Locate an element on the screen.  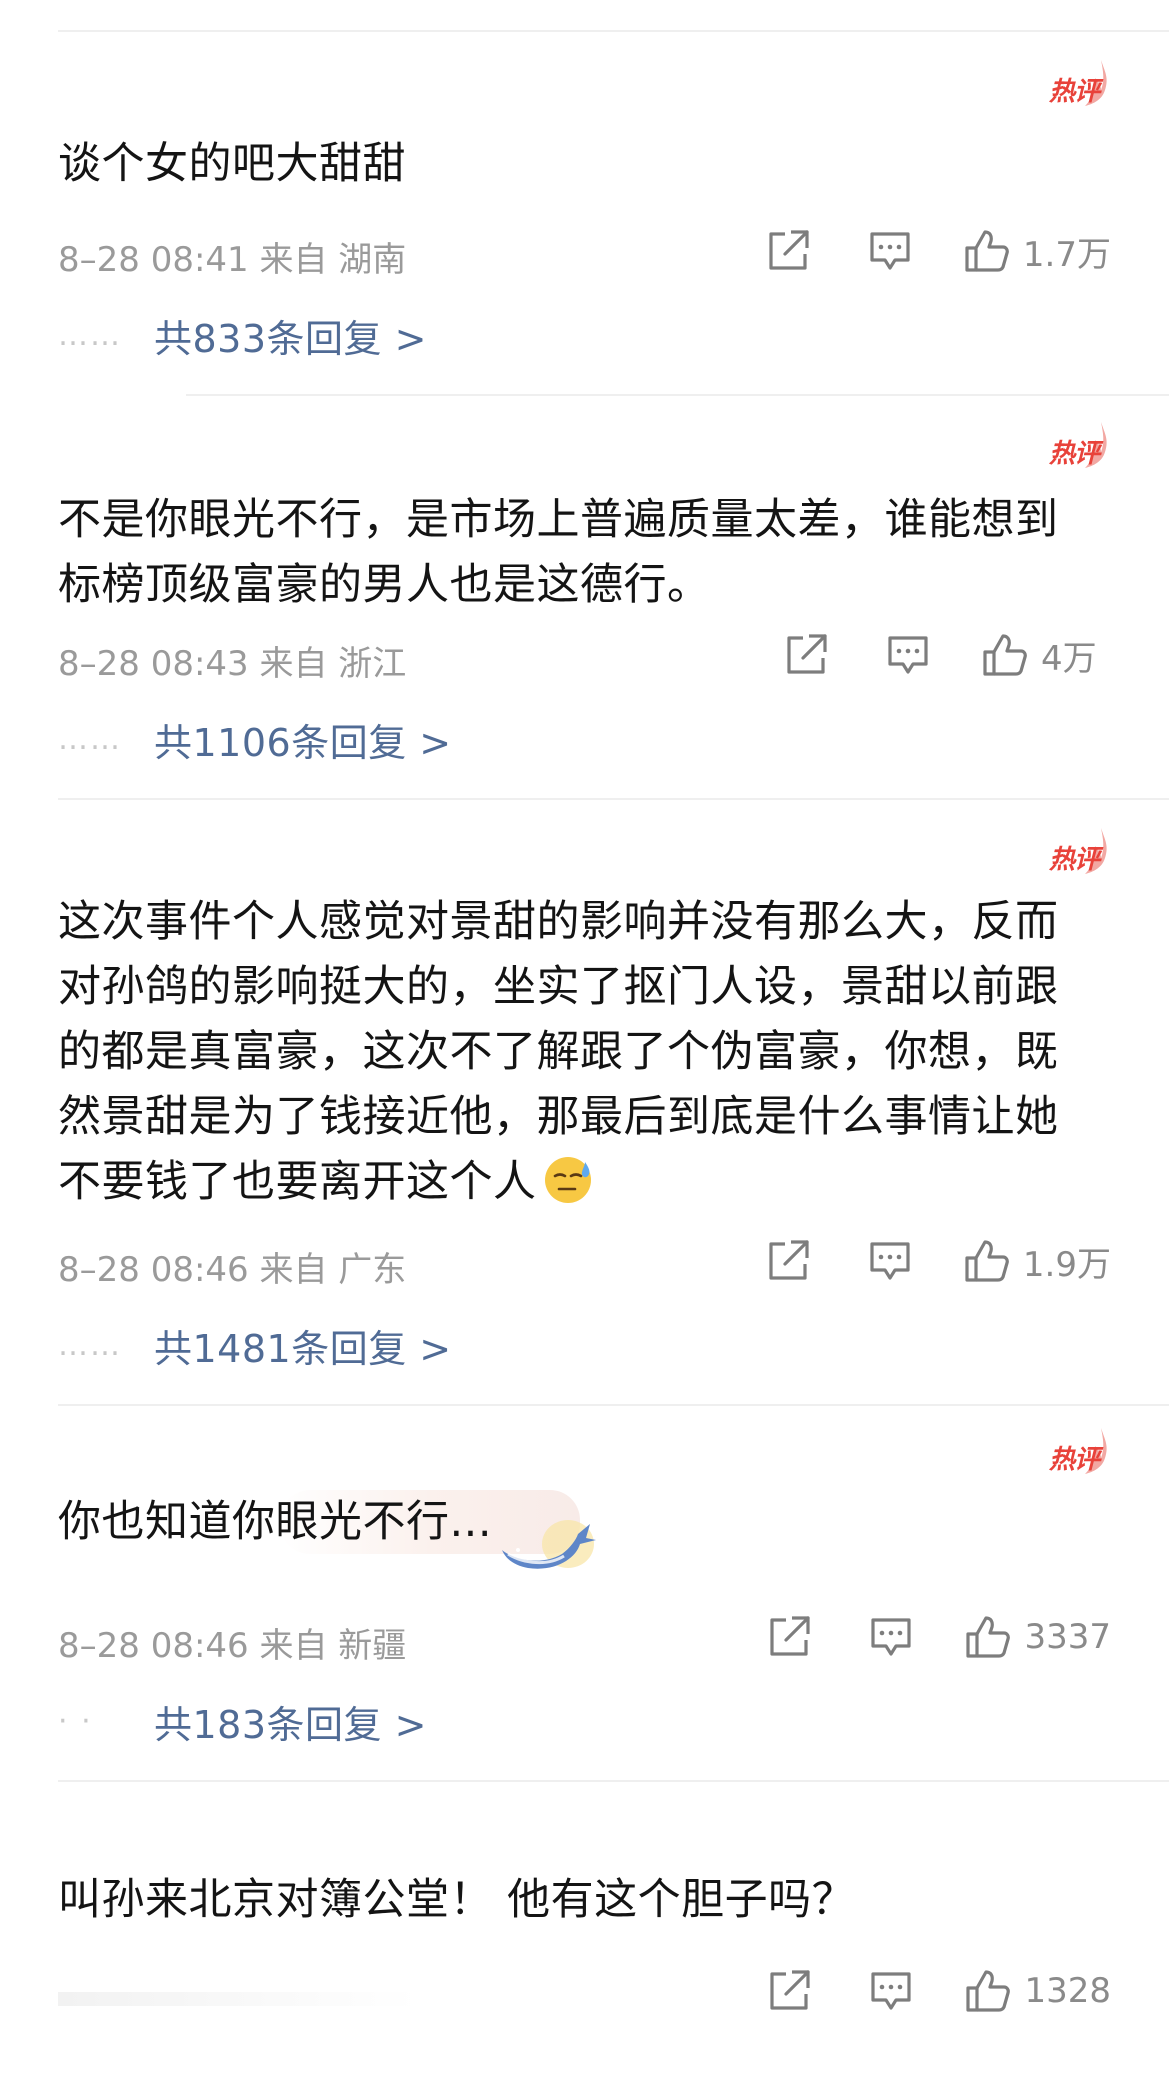
like-button: 1328 is located at coordinates (1037, 1991).